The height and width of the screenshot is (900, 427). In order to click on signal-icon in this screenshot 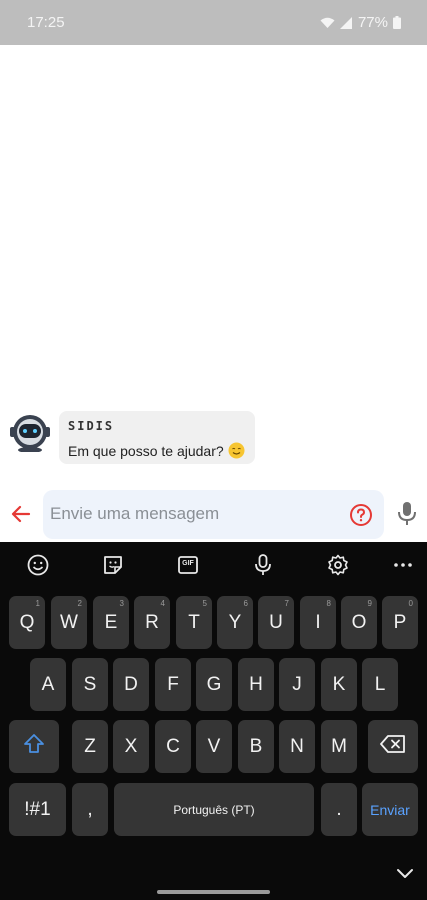, I will do `click(346, 22)`.